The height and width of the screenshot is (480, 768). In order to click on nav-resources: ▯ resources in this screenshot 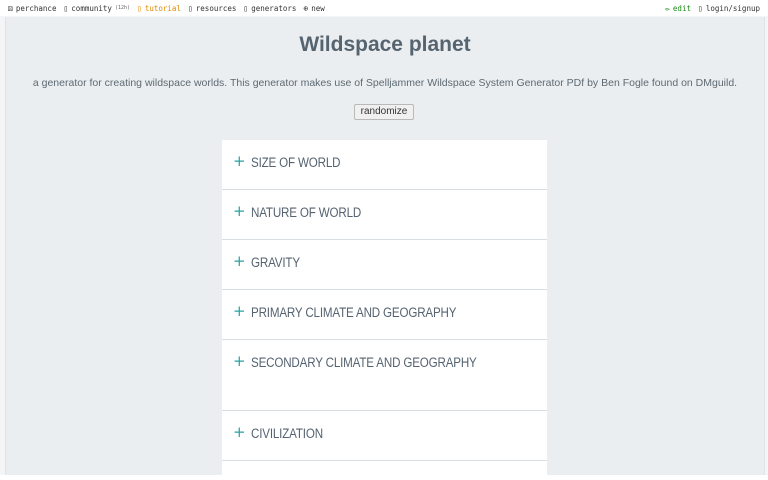, I will do `click(212, 8)`.